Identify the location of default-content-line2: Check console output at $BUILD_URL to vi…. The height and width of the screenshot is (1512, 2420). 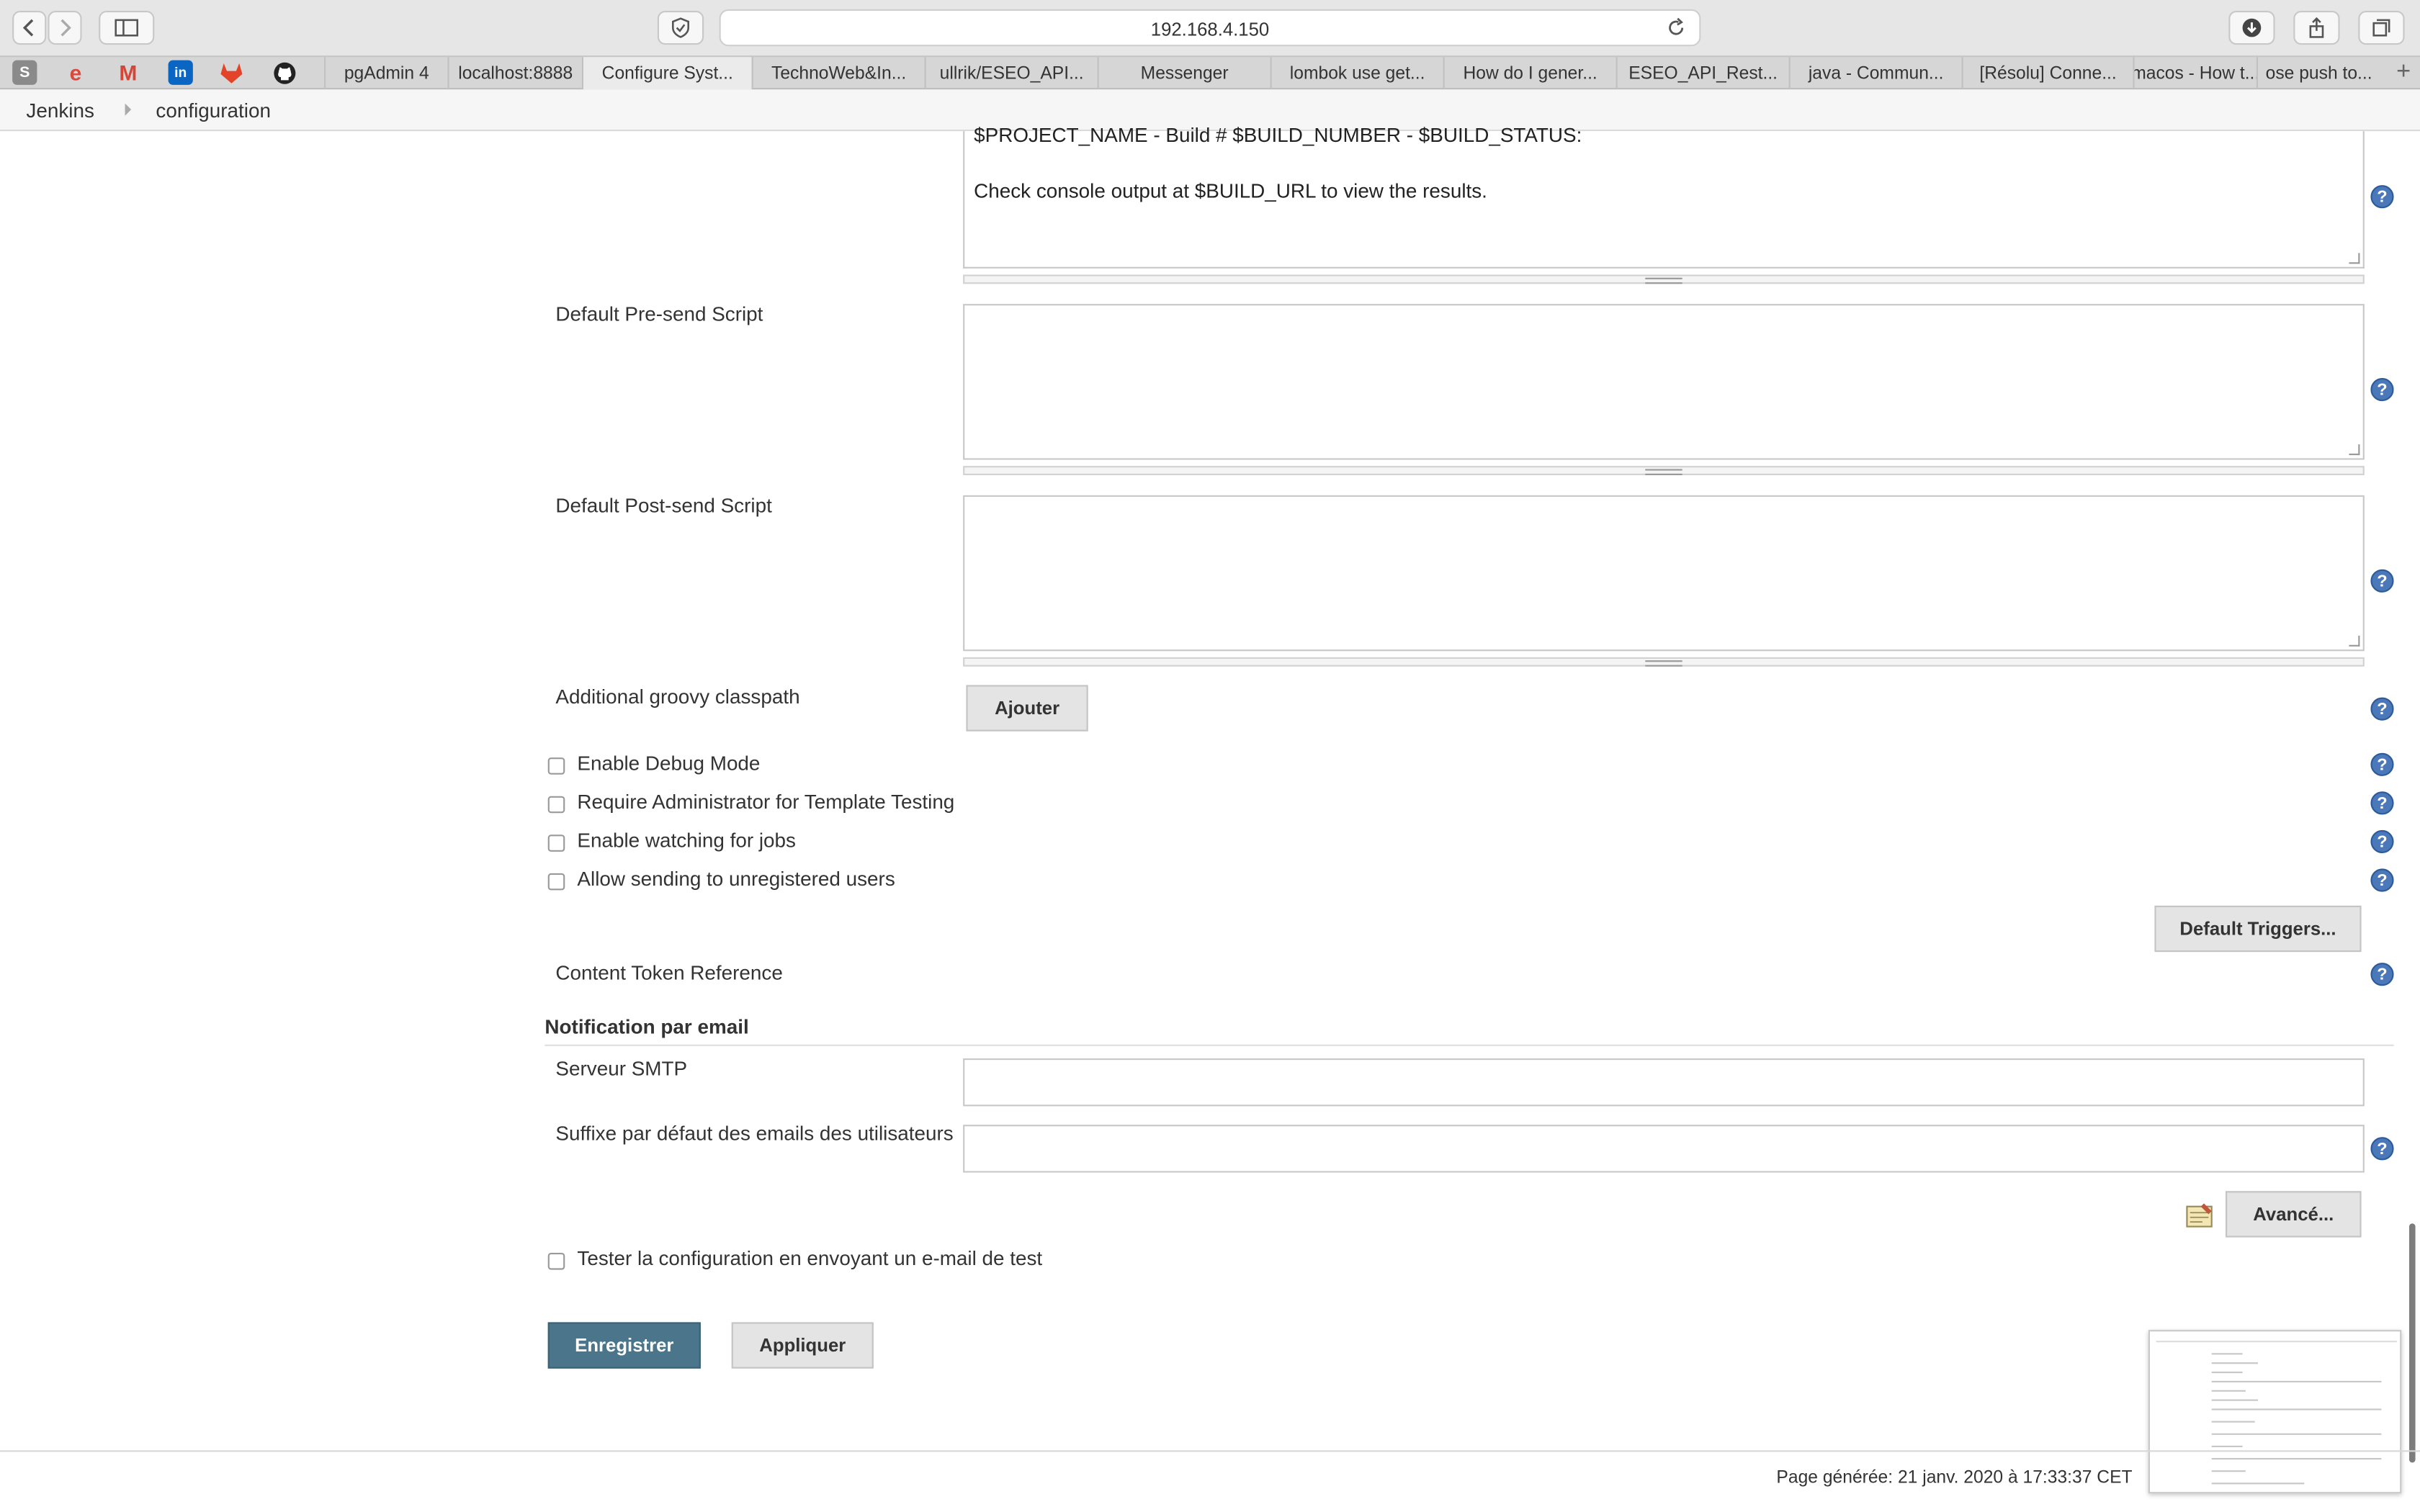
(1230, 190).